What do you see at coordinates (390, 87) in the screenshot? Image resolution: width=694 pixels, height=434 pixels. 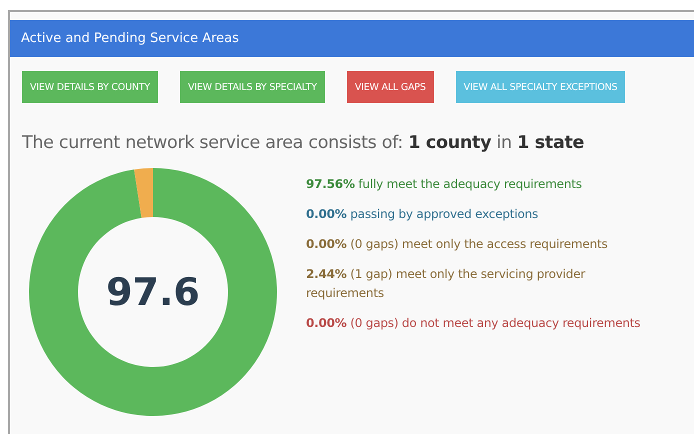 I see `view-button: VIEW ALL GAPS` at bounding box center [390, 87].